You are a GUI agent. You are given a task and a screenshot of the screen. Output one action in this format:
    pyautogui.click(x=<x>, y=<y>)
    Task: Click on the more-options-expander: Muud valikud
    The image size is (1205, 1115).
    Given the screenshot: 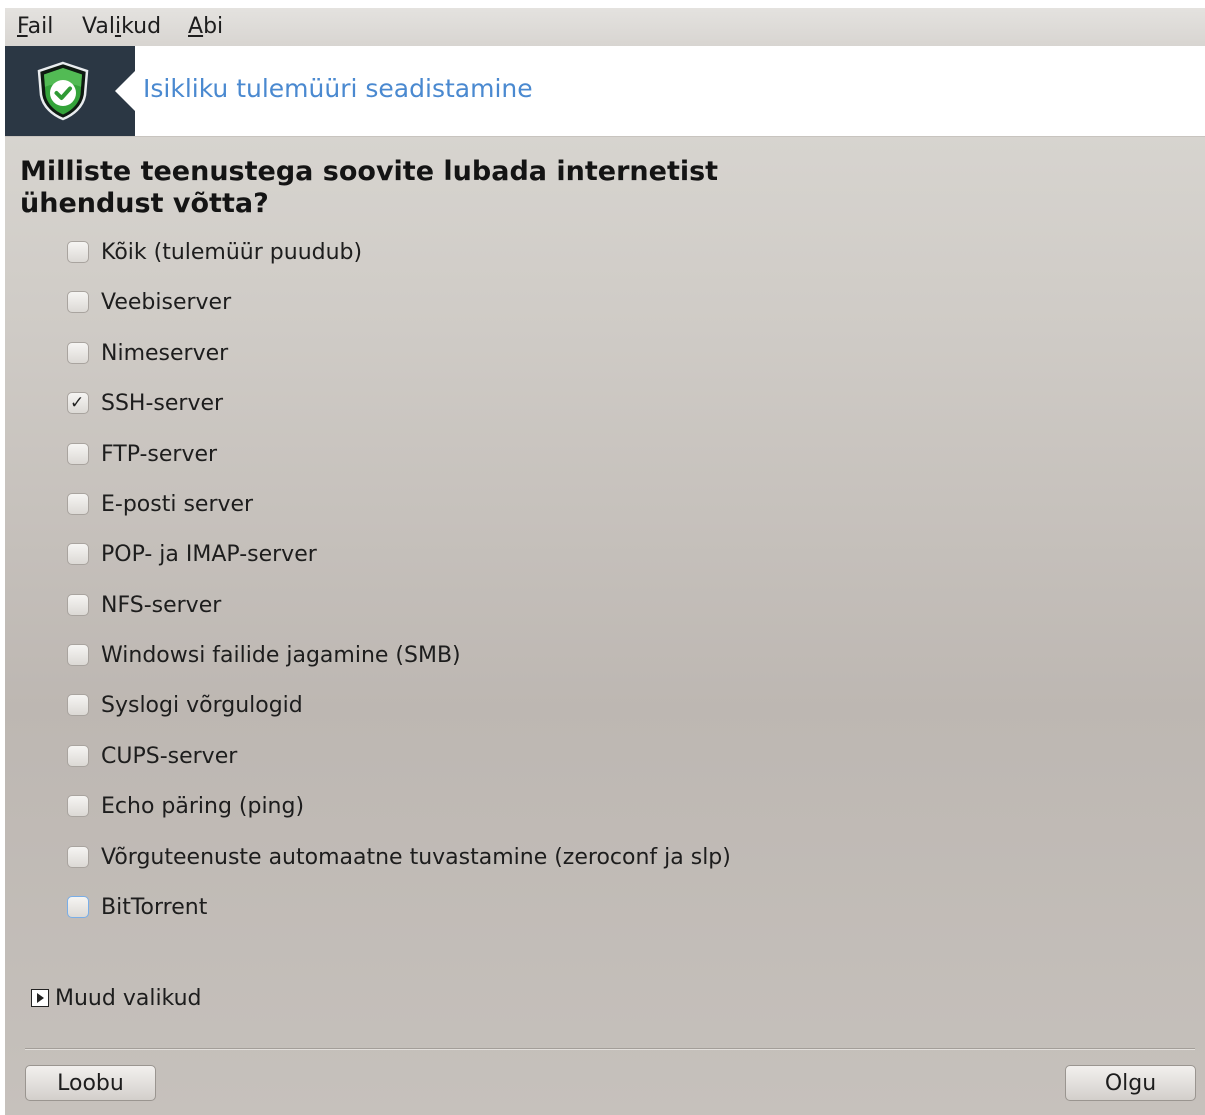 What is the action you would take?
    pyautogui.click(x=116, y=998)
    